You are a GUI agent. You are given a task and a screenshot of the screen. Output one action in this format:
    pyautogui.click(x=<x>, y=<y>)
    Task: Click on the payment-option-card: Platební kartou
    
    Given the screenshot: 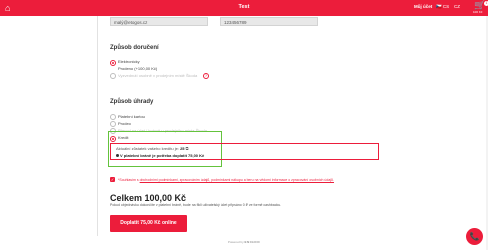 What is the action you would take?
    pyautogui.click(x=131, y=116)
    